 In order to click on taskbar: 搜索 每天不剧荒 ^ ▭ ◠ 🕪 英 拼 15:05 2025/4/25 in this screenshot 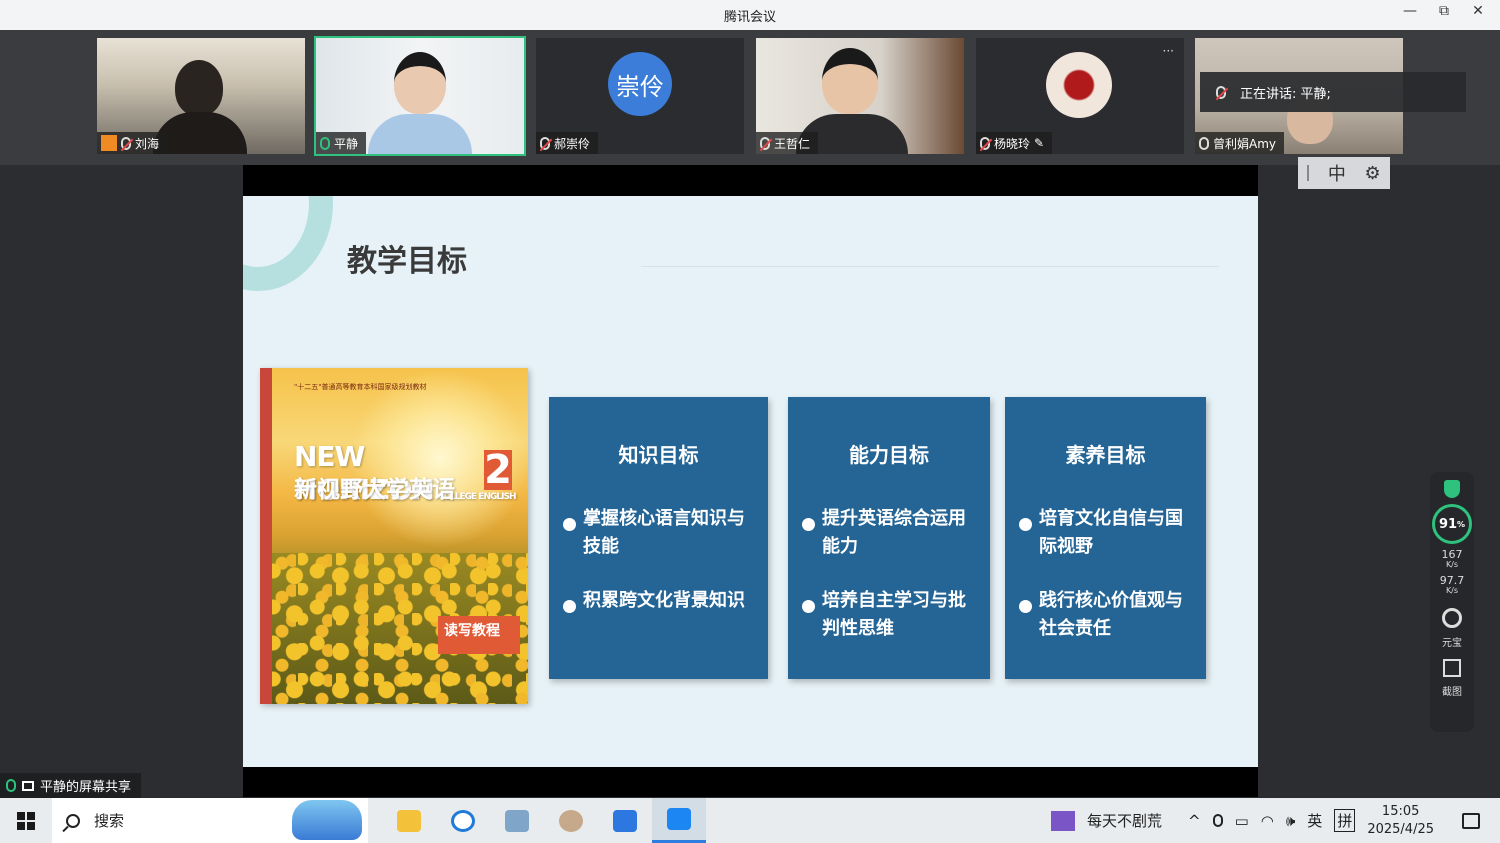, I will do `click(750, 820)`.